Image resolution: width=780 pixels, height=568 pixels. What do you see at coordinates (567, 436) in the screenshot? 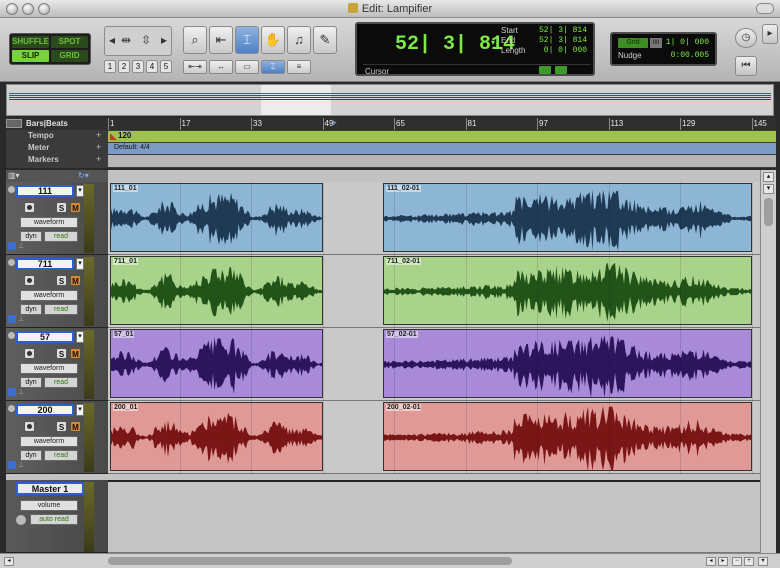
I see `audio-clip: 200_02-01` at bounding box center [567, 436].